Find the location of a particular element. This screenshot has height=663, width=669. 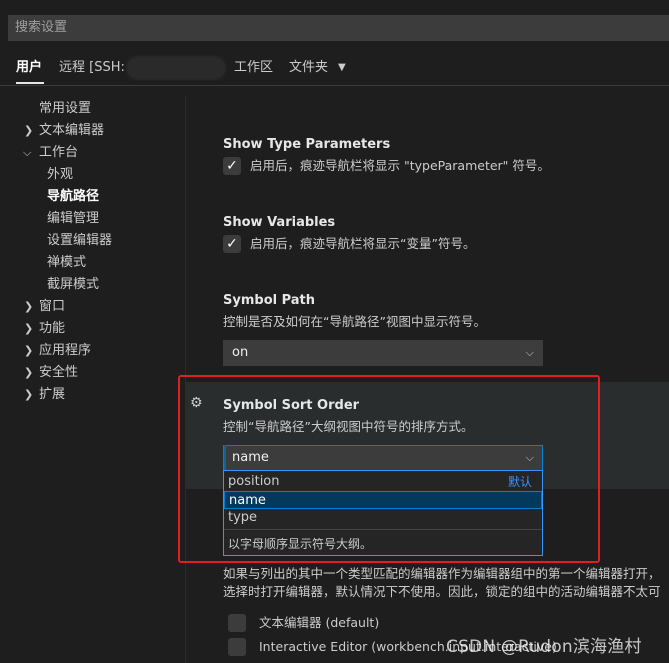

setting-description: 选择时打开编辑器，默认情况下不使用。因此，锁定的组中的活动编辑器不太可 is located at coordinates (442, 591).